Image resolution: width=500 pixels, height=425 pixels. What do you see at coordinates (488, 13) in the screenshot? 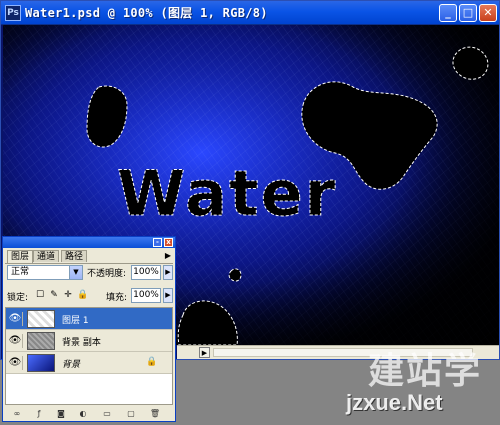
I see `close-button: ✕` at bounding box center [488, 13].